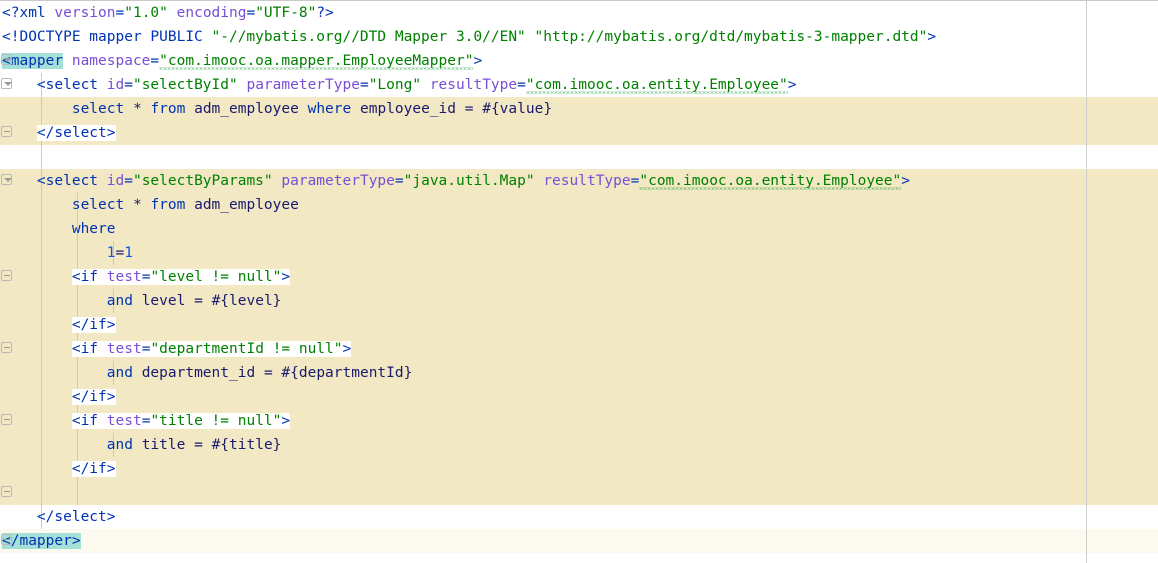 The height and width of the screenshot is (563, 1158). I want to click on code-token: employee_id, so click(408, 109).